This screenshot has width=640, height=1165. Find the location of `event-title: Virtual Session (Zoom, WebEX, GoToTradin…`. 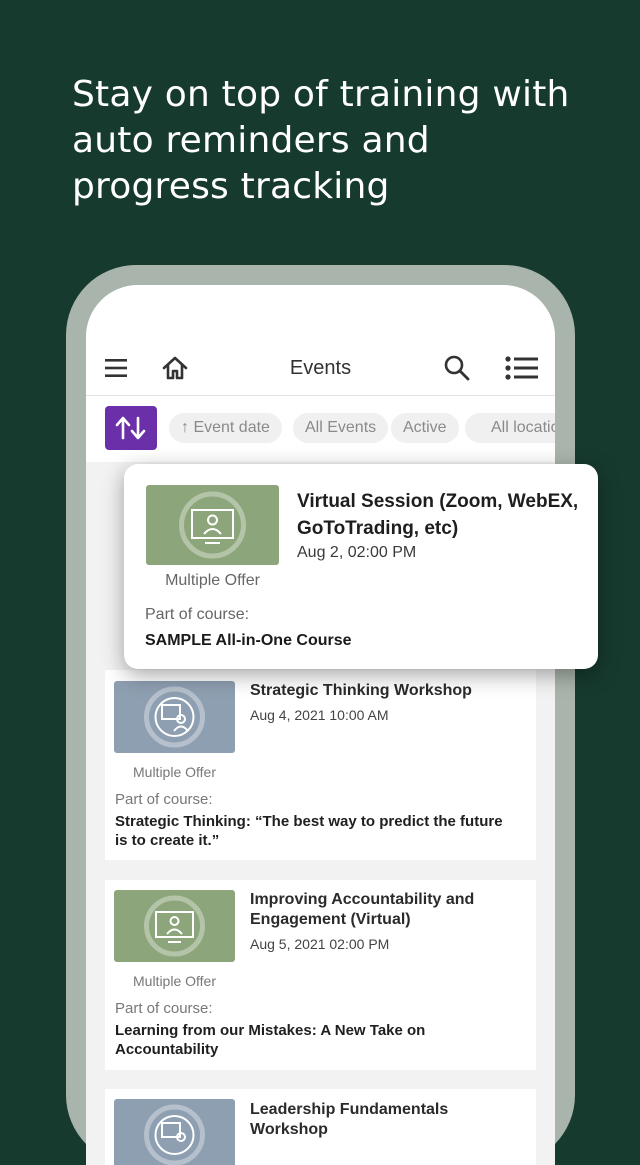

event-title: Virtual Session (Zoom, WebEX, GoToTradin… is located at coordinates (442, 515).